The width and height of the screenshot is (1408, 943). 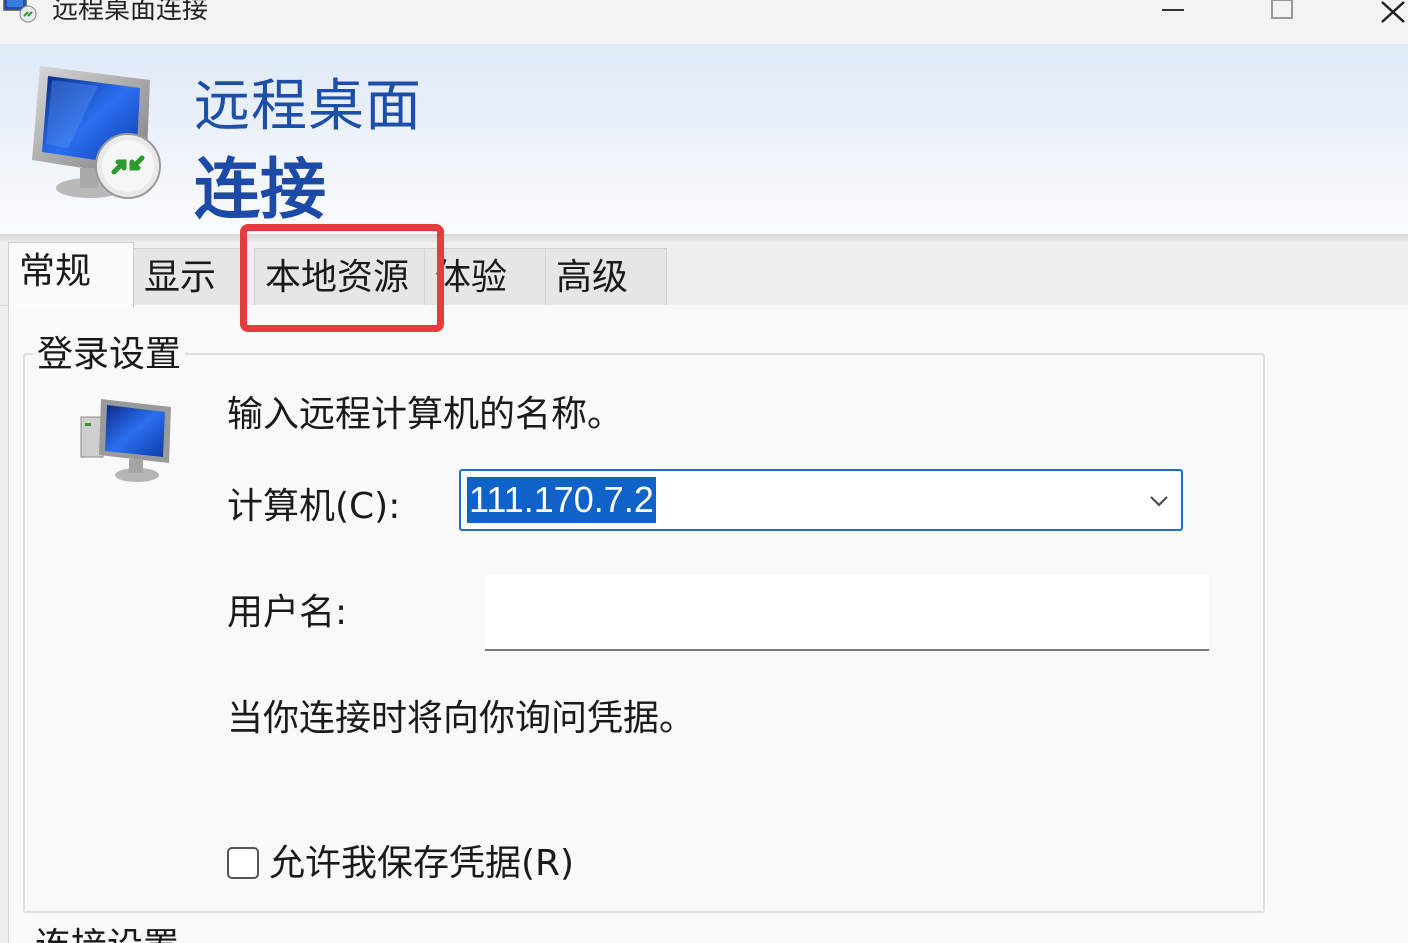 What do you see at coordinates (314, 506) in the screenshot?
I see `computer-label: 计算机(C):` at bounding box center [314, 506].